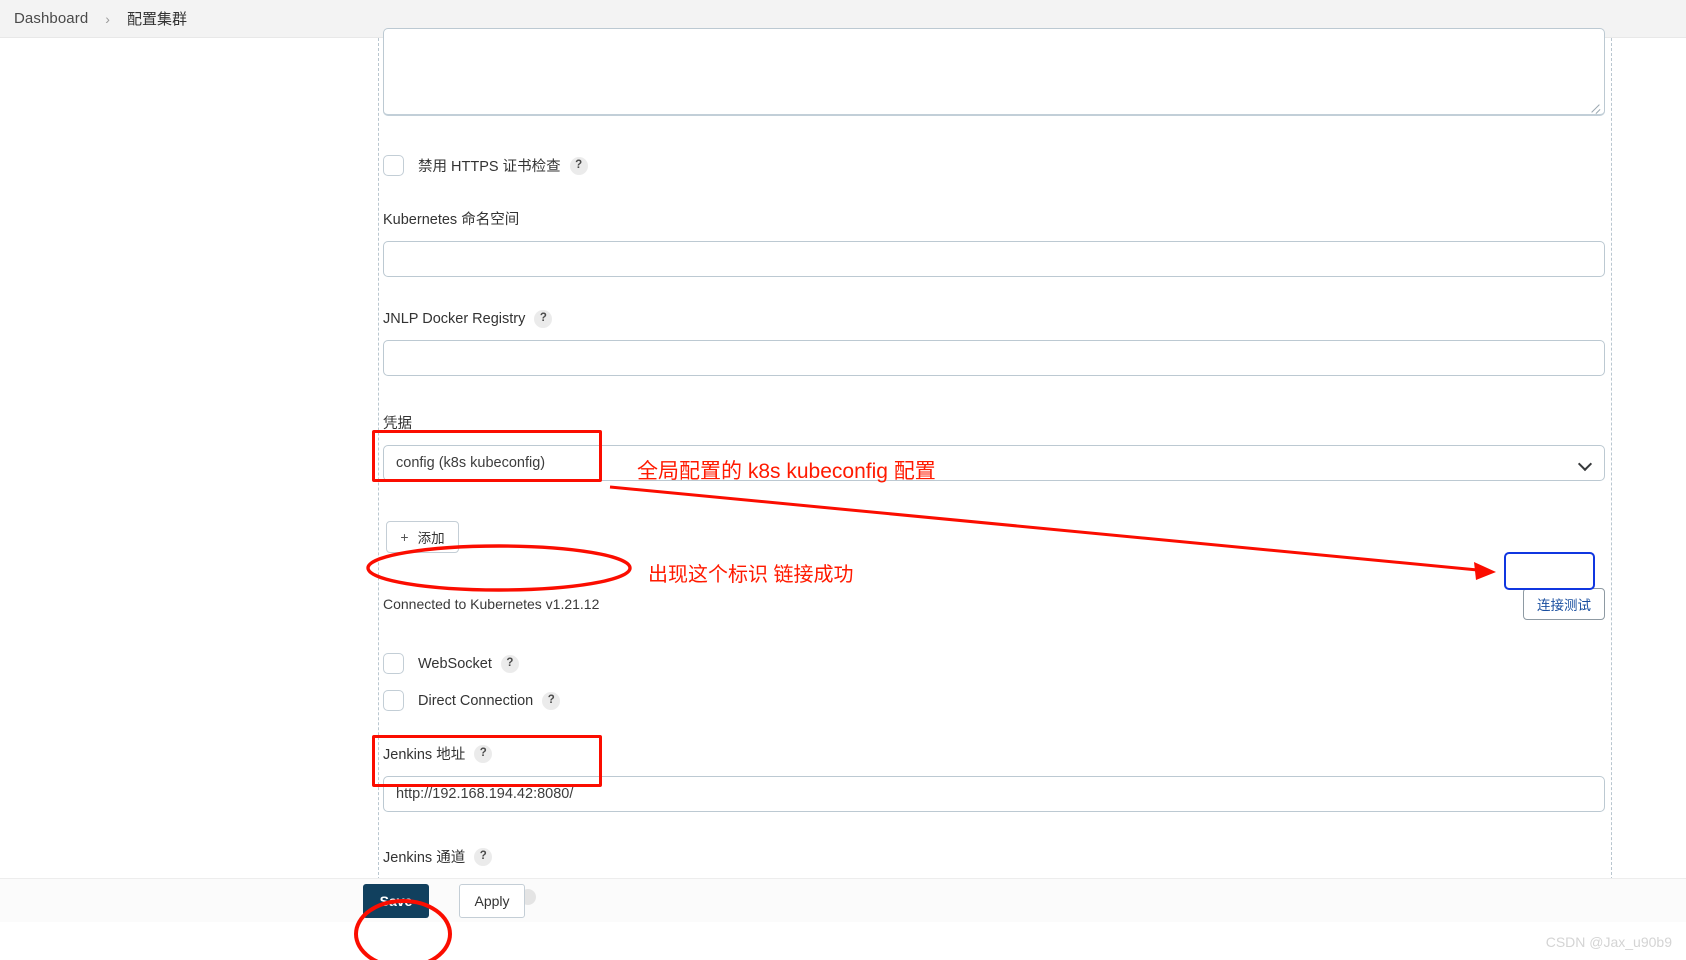 The height and width of the screenshot is (960, 1686). I want to click on action-bar: Save Apply, so click(843, 900).